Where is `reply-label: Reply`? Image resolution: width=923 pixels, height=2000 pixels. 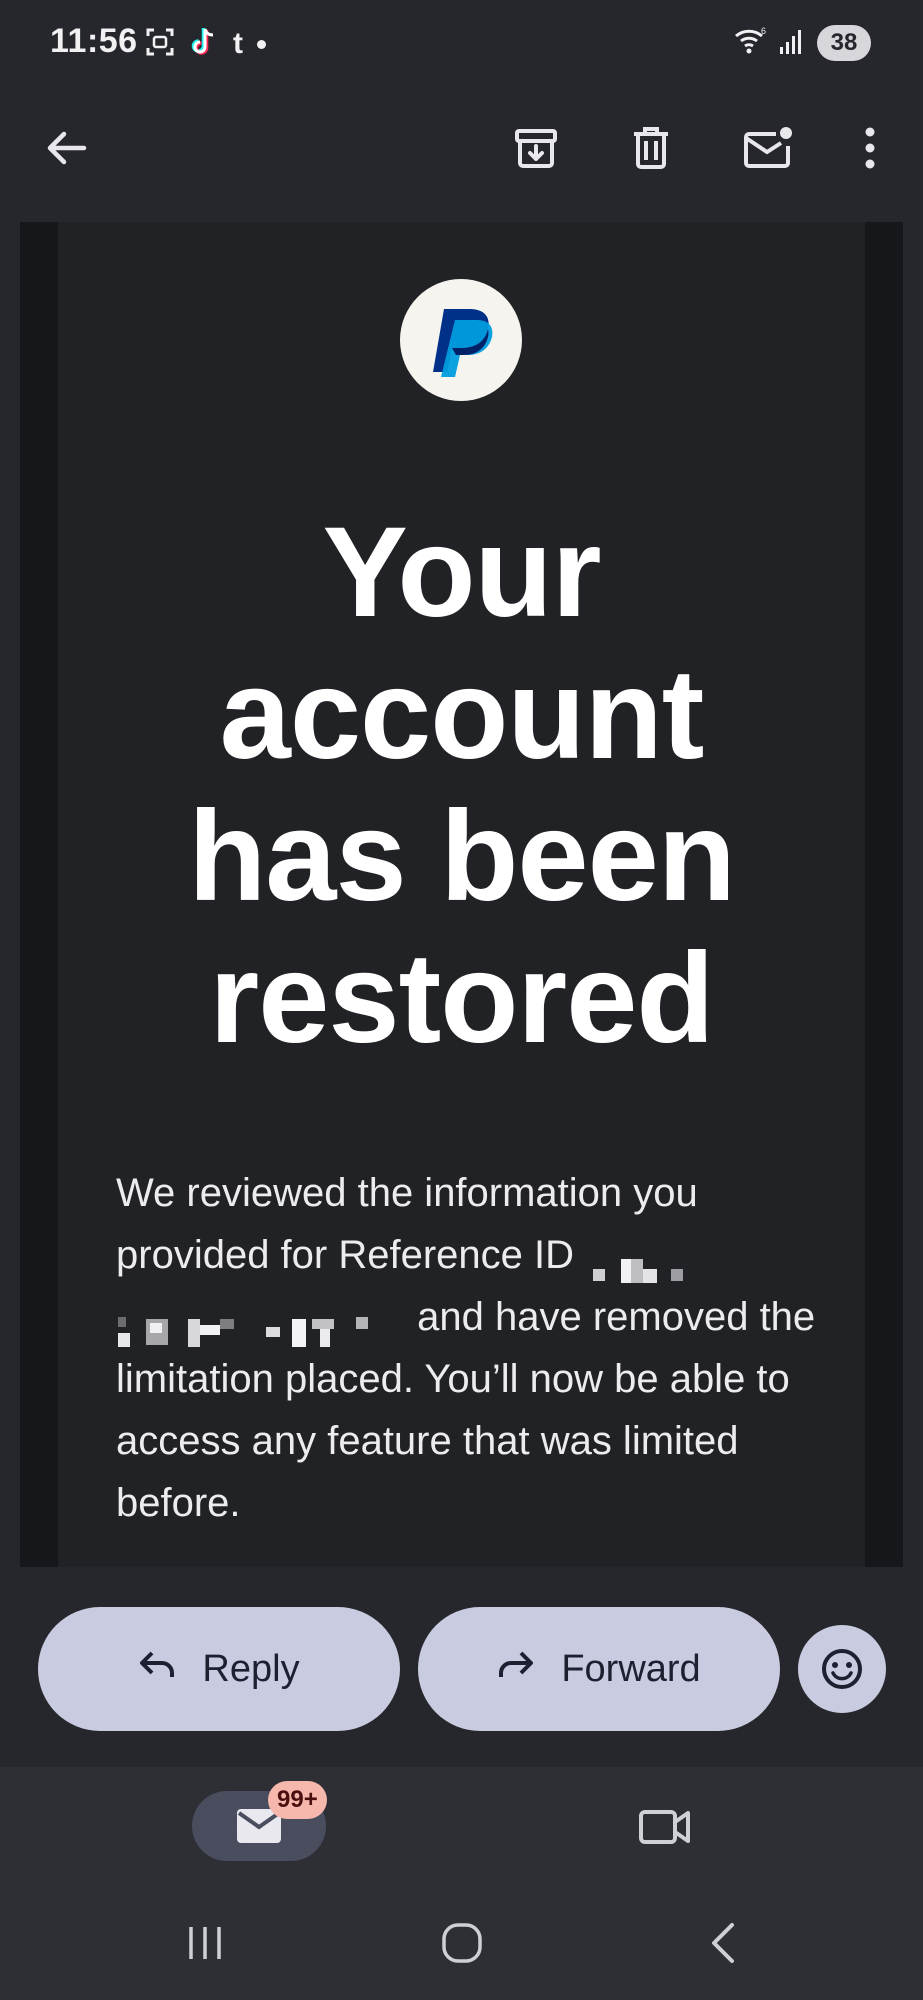
reply-label: Reply is located at coordinates (251, 1668).